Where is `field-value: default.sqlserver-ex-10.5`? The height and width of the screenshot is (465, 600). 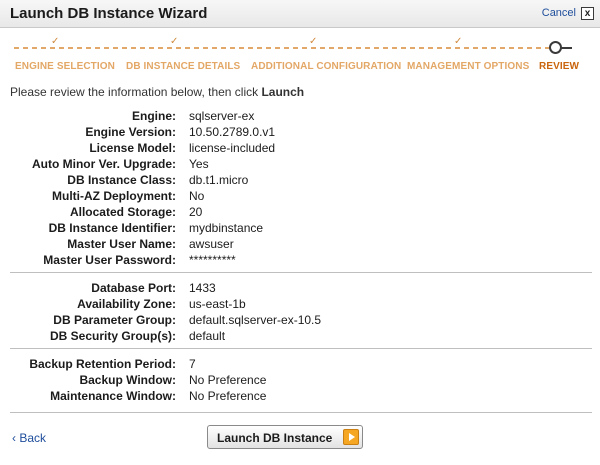 field-value: default.sqlserver-ex-10.5 is located at coordinates (255, 320).